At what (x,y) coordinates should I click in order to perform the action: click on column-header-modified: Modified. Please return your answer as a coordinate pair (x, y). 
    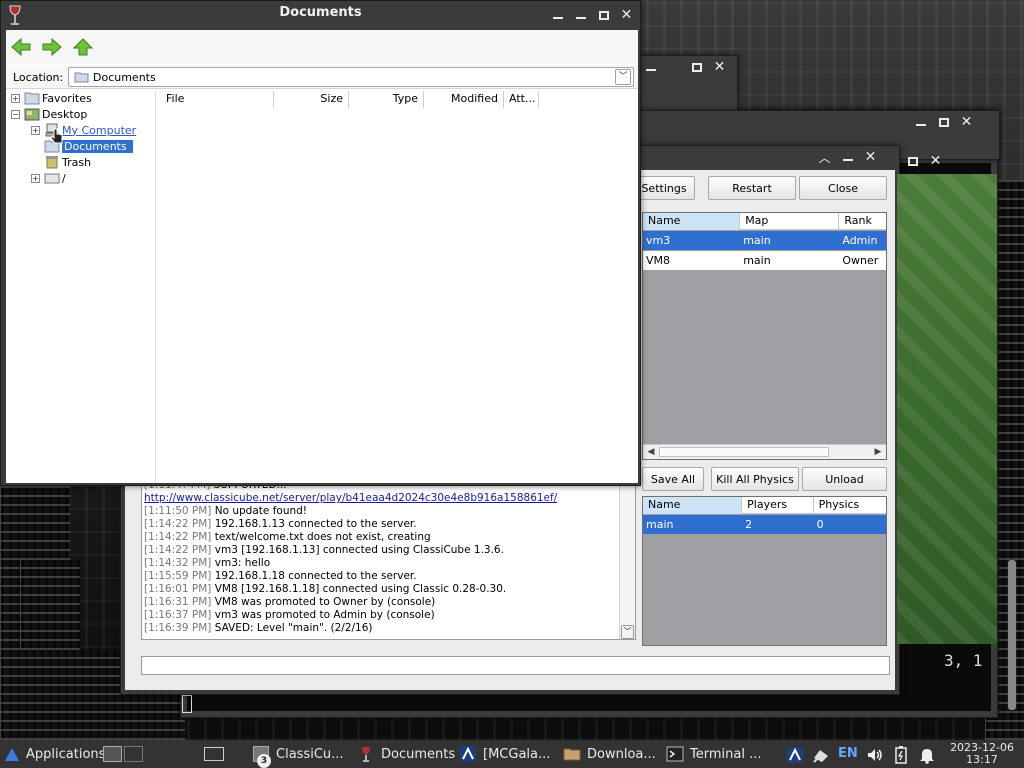
    Looking at the image, I should click on (464, 99).